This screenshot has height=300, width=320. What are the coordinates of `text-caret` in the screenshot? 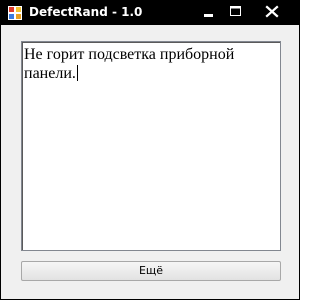 It's located at (77, 73).